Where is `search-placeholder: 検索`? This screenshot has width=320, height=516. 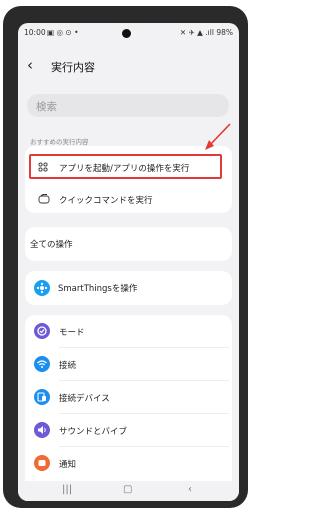 search-placeholder: 検索 is located at coordinates (46, 107).